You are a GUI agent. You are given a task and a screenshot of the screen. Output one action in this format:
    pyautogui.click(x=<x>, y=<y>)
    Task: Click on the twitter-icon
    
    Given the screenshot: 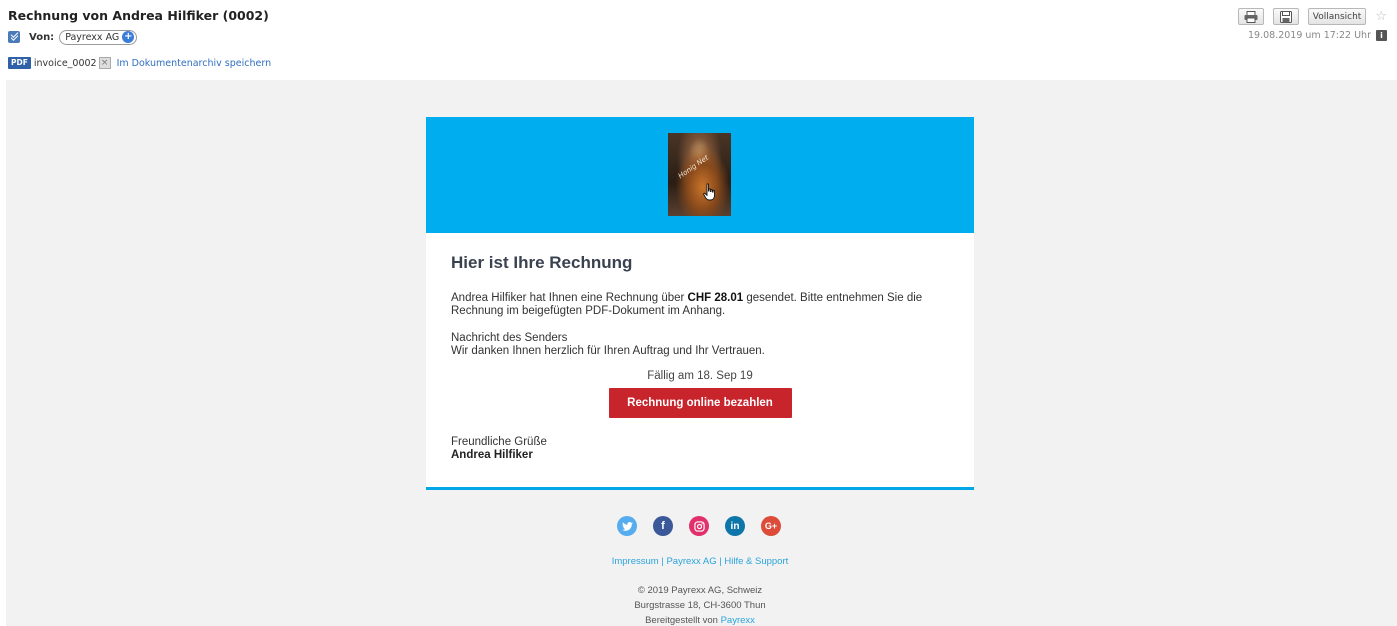 What is the action you would take?
    pyautogui.click(x=627, y=526)
    